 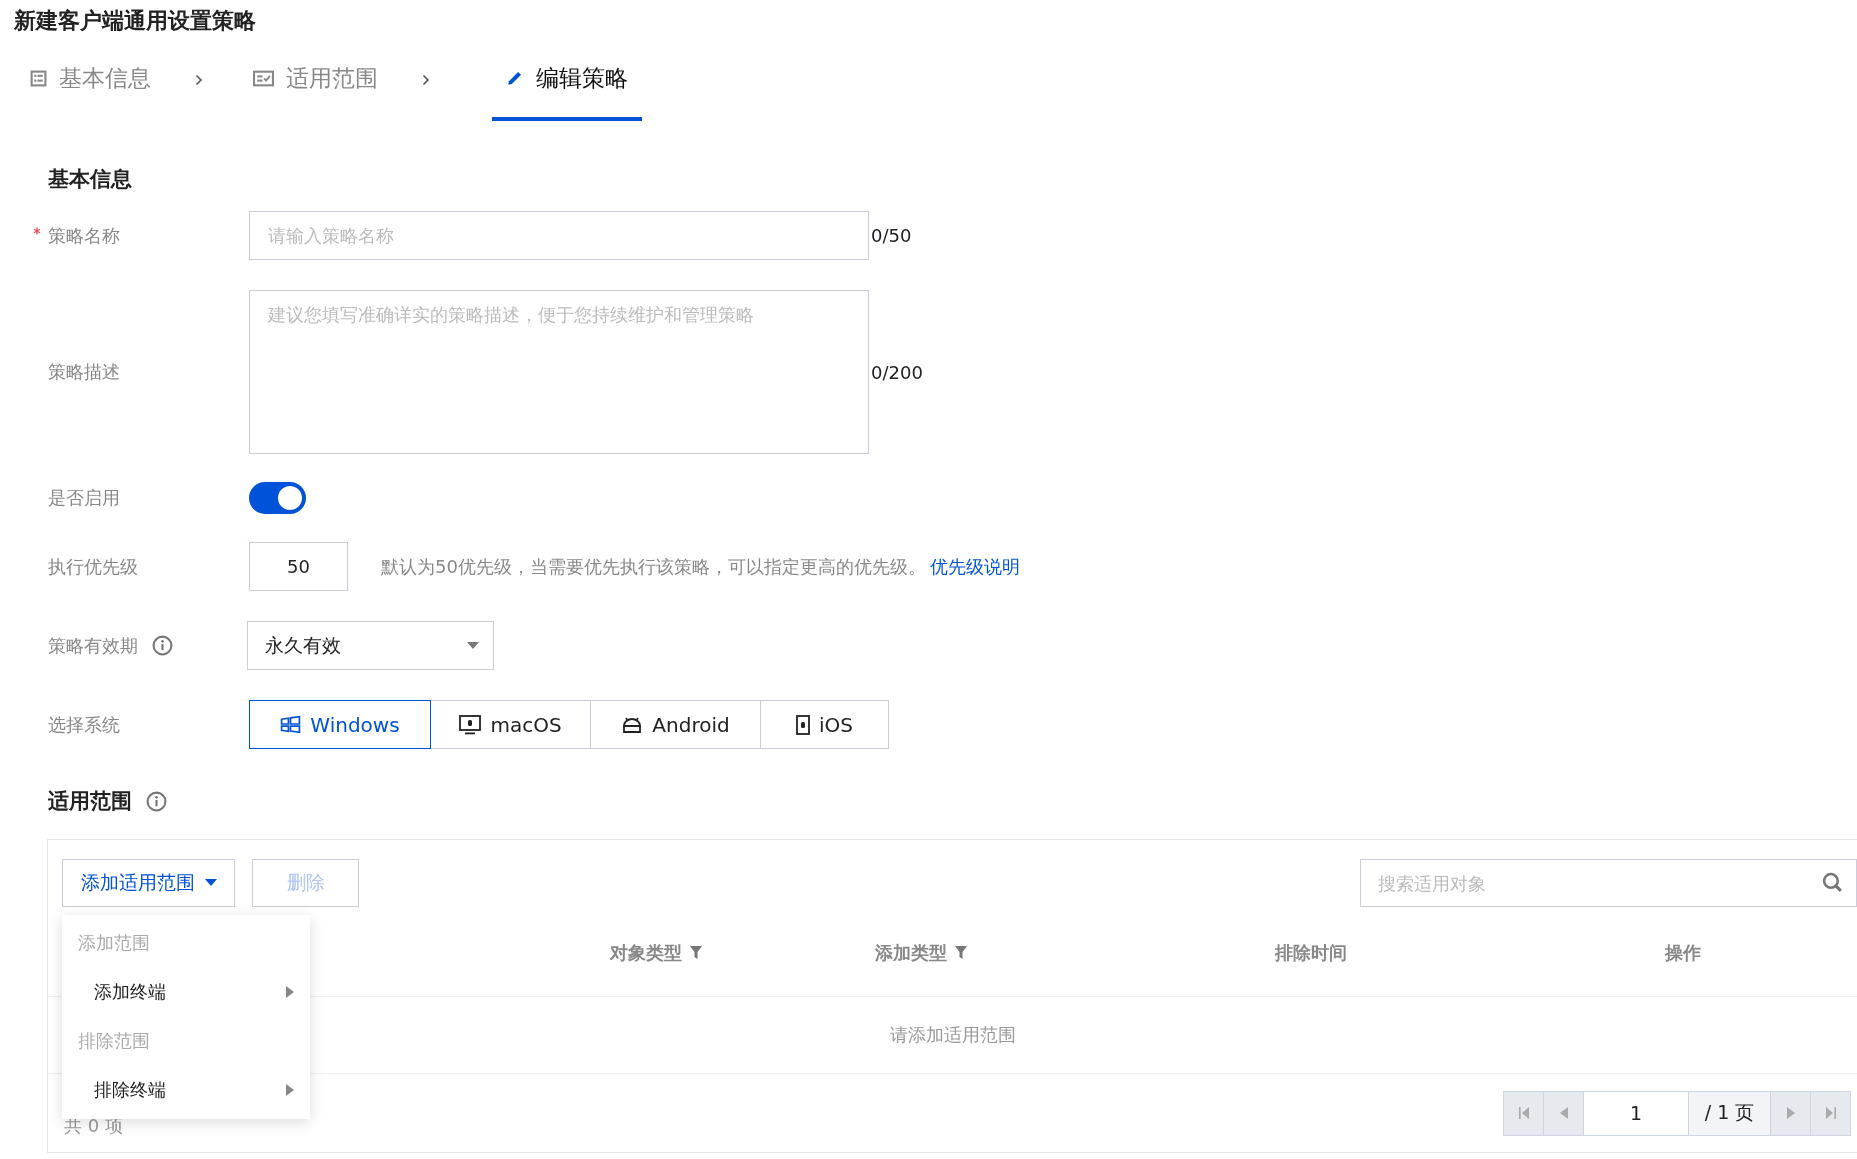 What do you see at coordinates (824, 724) in the screenshot?
I see `system-option: iOS` at bounding box center [824, 724].